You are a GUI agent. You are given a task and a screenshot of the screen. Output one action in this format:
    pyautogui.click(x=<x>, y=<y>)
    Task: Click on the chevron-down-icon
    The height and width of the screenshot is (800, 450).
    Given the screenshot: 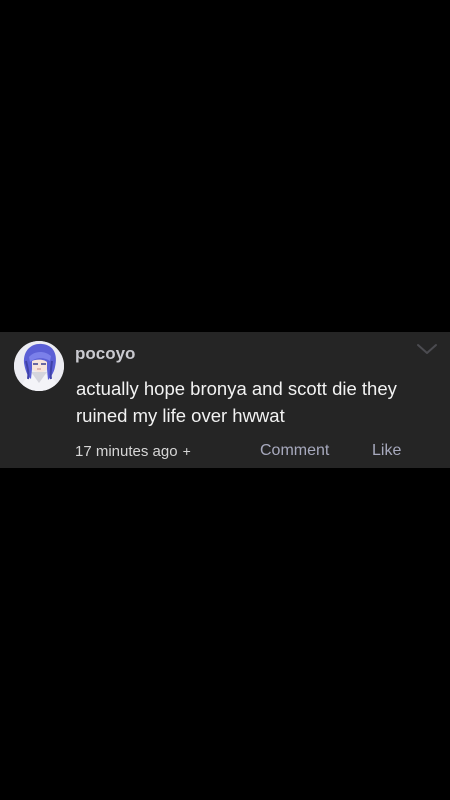 What is the action you would take?
    pyautogui.click(x=427, y=349)
    